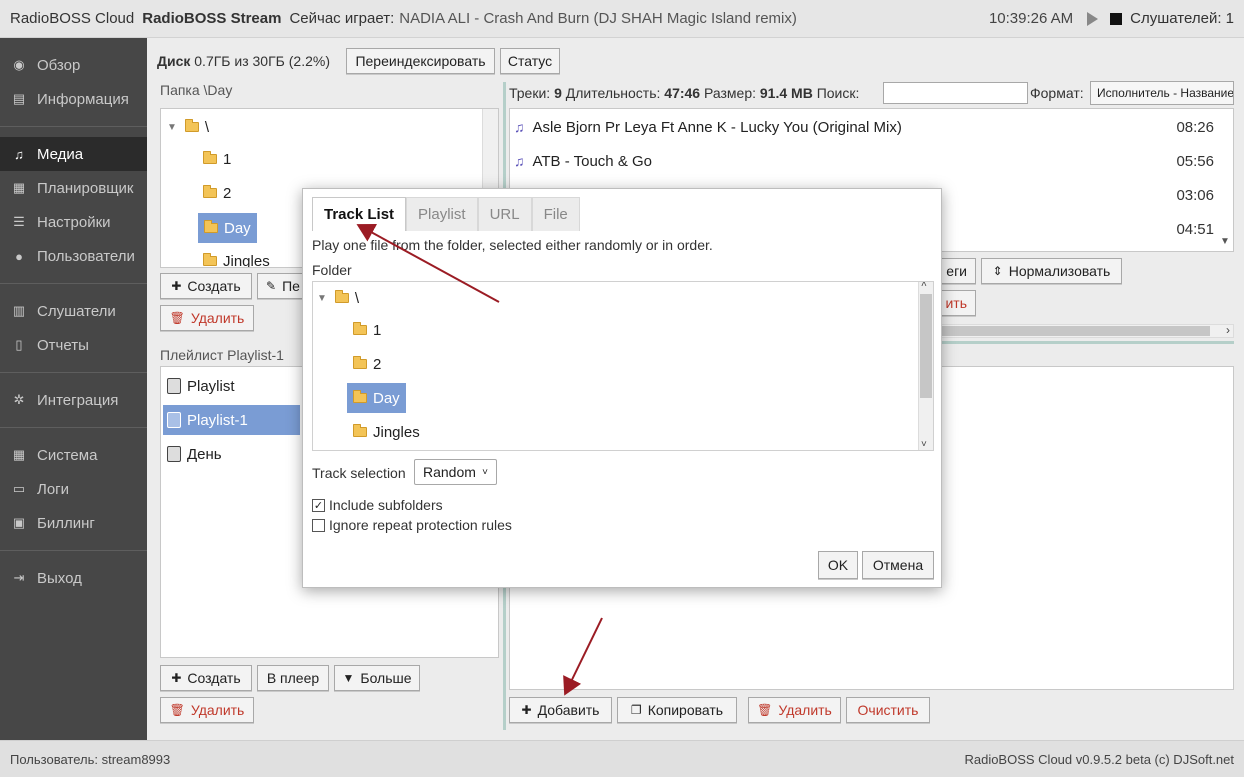 The width and height of the screenshot is (1244, 777). I want to click on current-user: Пользователь: stream8993, so click(90, 759).